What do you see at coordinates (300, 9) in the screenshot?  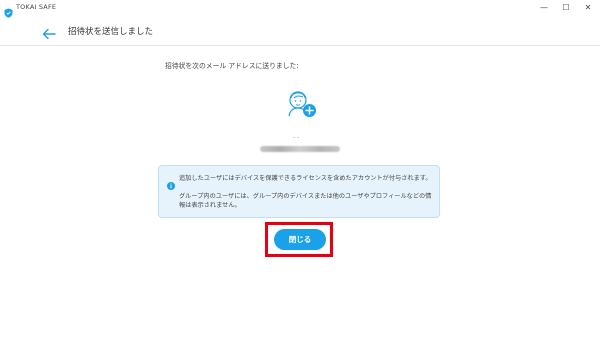 I see `title-bar: TOKAI SAFE — ☐ ✕` at bounding box center [300, 9].